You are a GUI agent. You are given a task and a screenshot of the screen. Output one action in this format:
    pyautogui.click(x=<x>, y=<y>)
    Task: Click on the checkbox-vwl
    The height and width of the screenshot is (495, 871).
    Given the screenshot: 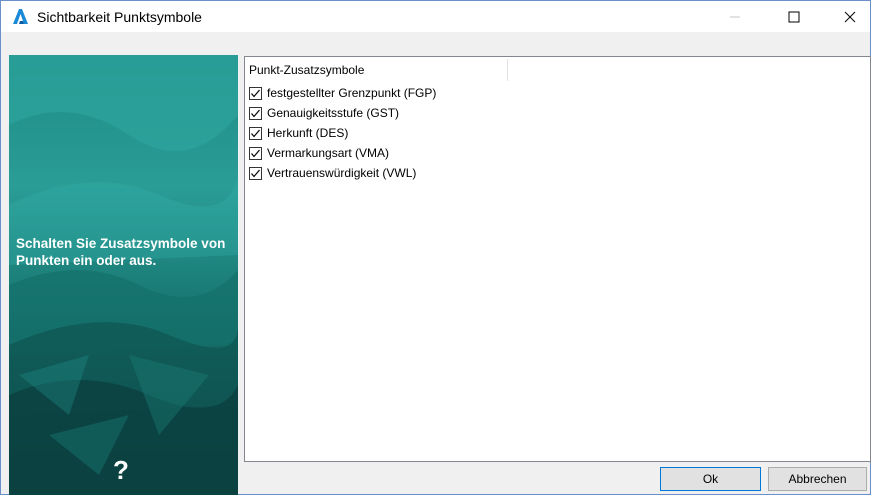 What is the action you would take?
    pyautogui.click(x=255, y=173)
    